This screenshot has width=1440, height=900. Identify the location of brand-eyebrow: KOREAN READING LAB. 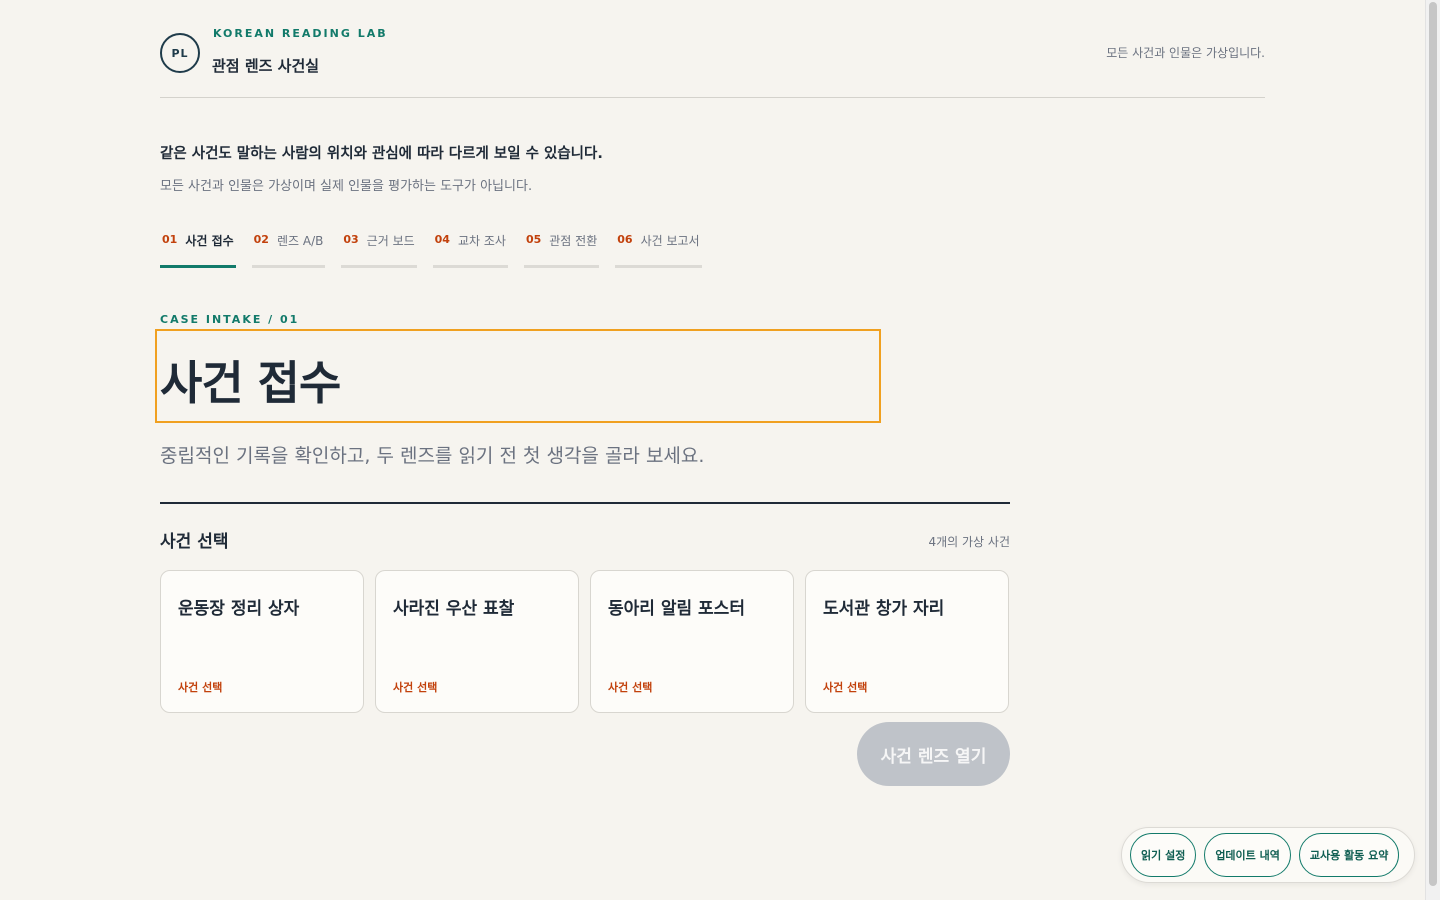
(300, 33).